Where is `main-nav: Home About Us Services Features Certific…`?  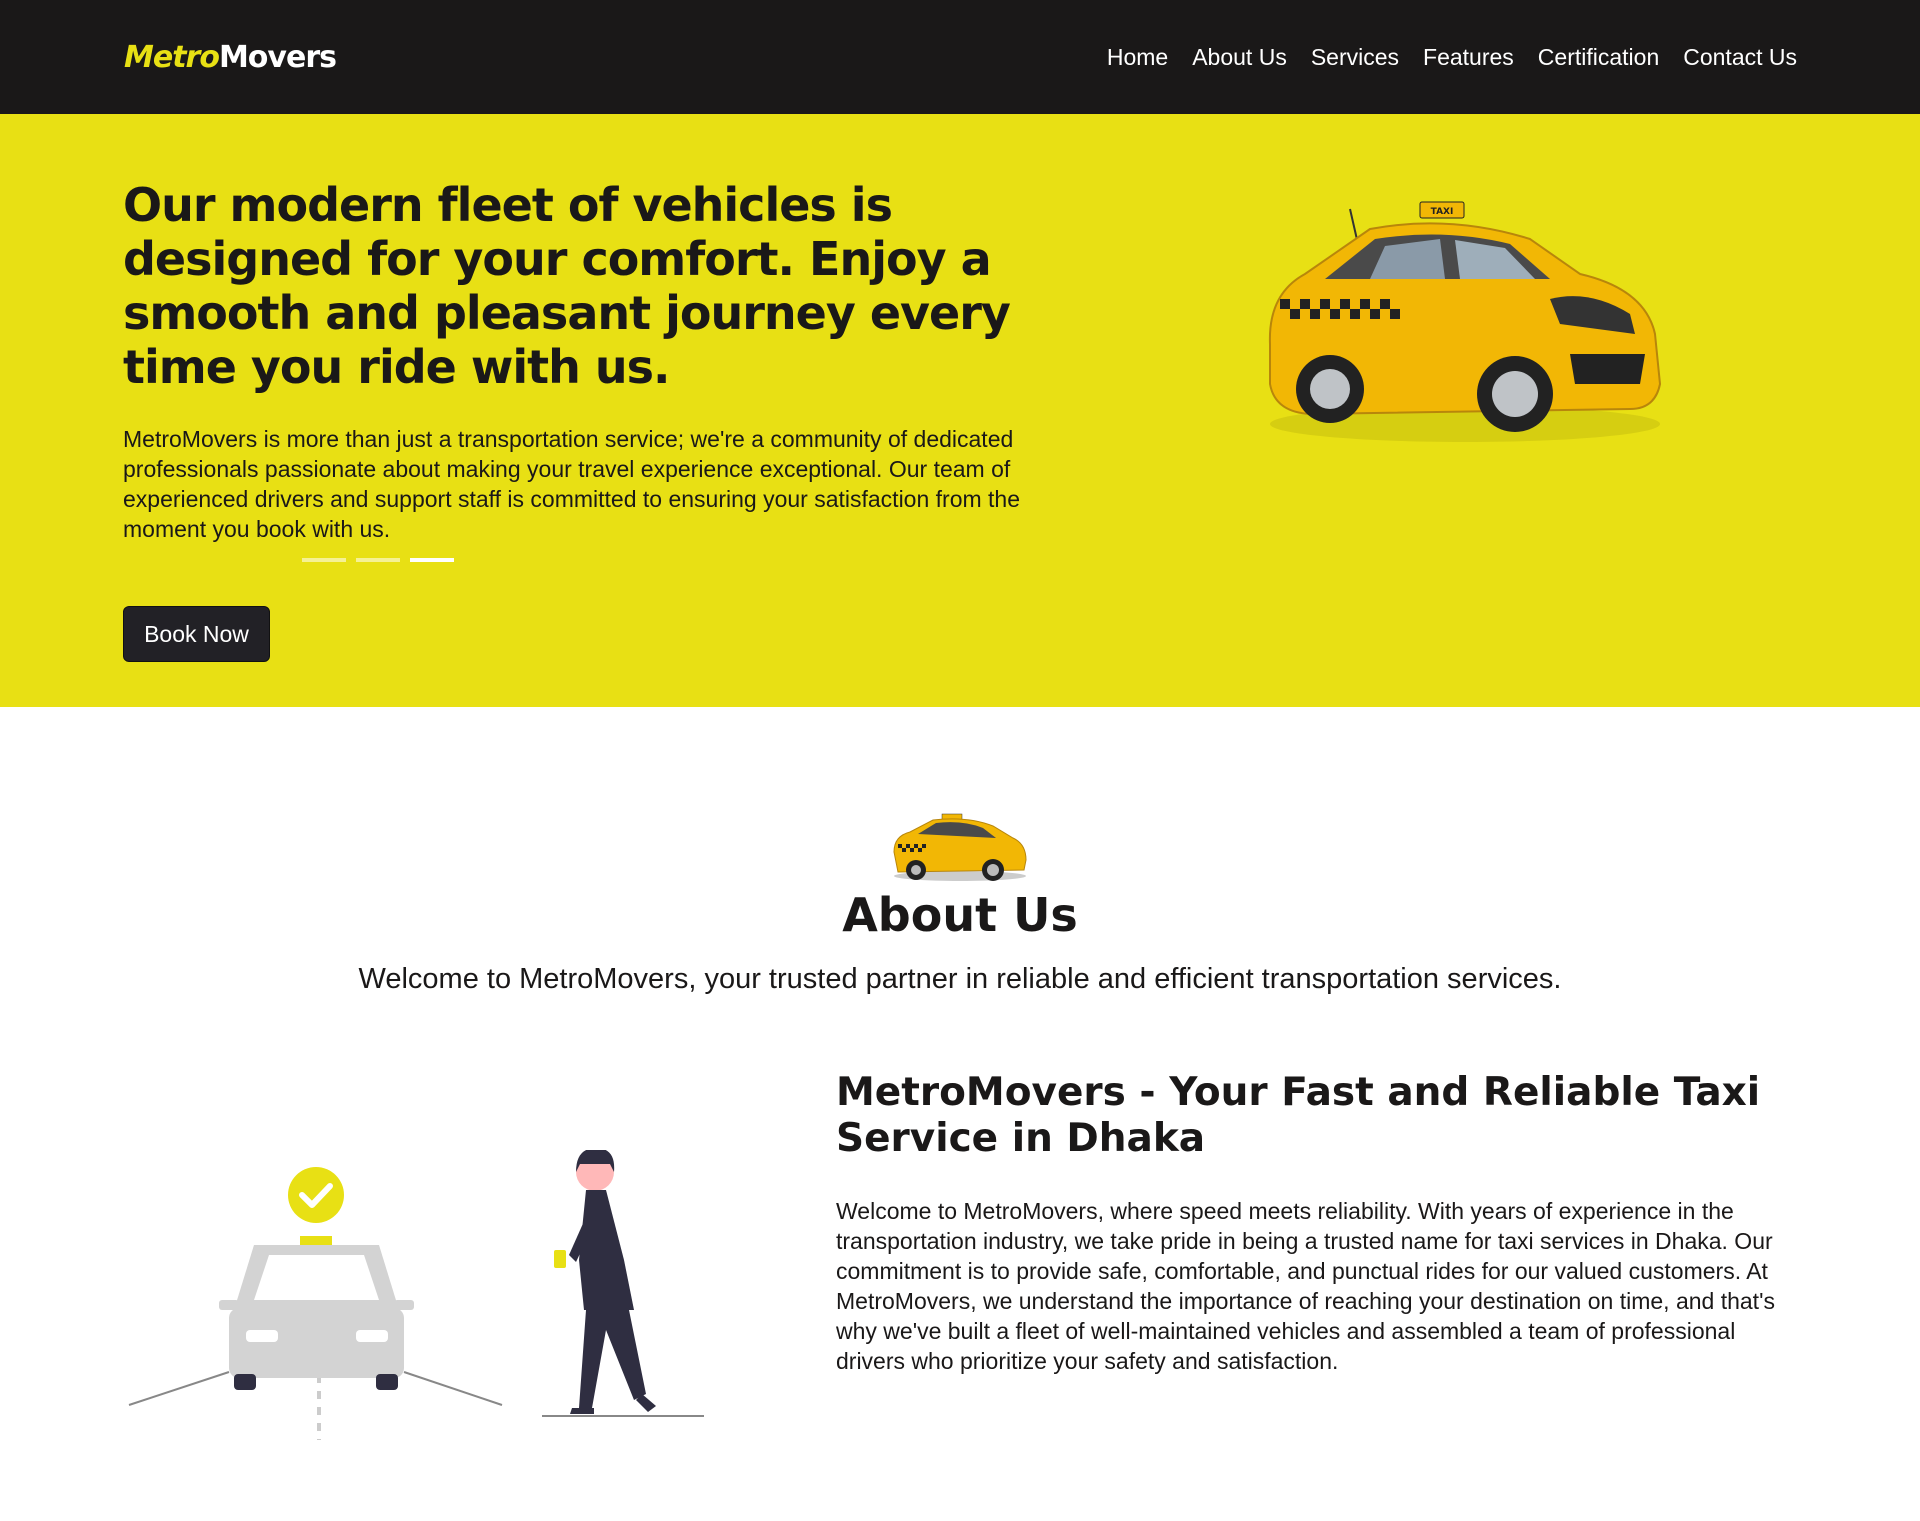 main-nav: Home About Us Services Features Certific… is located at coordinates (1440, 57).